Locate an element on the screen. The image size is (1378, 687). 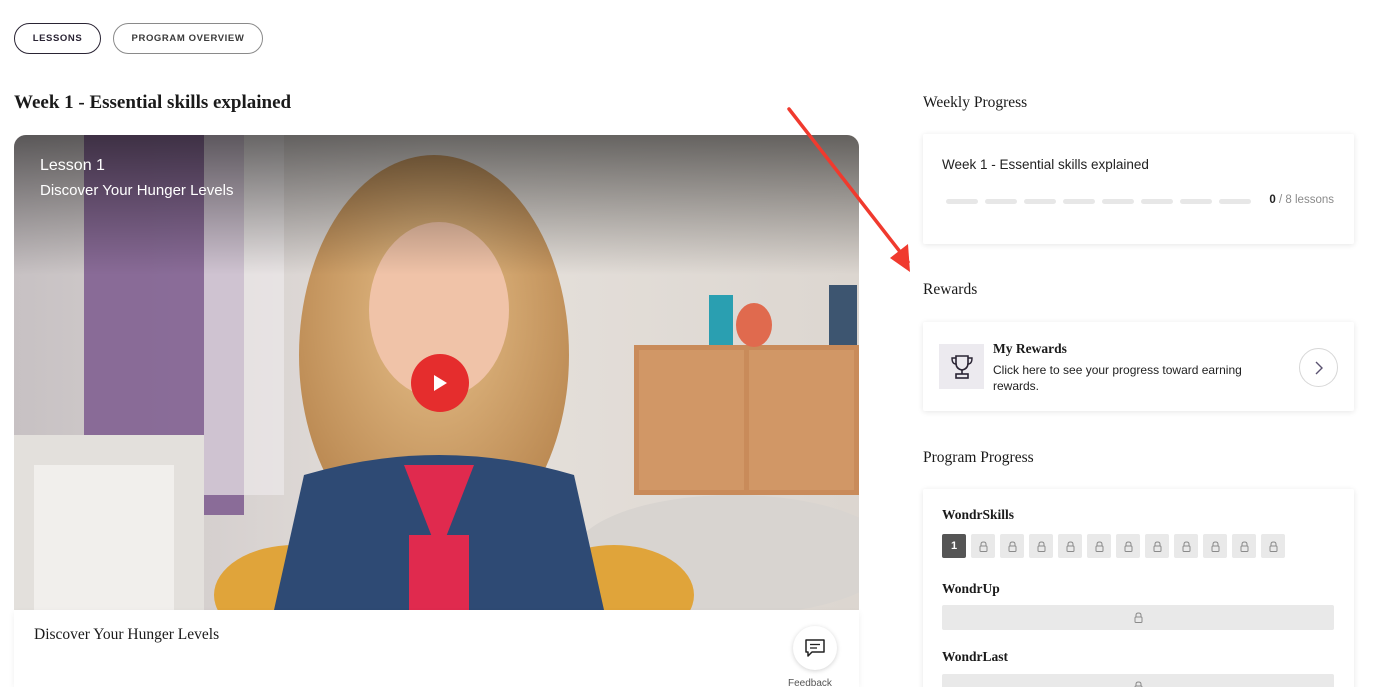
program-progress-card: WondrSkills 1 WondrUp WondrLast is located at coordinates (1138, 588).